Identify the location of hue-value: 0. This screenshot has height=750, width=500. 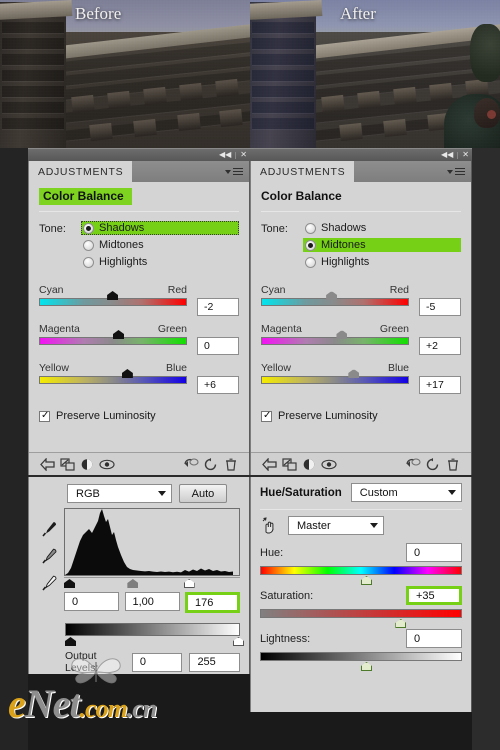
(434, 552).